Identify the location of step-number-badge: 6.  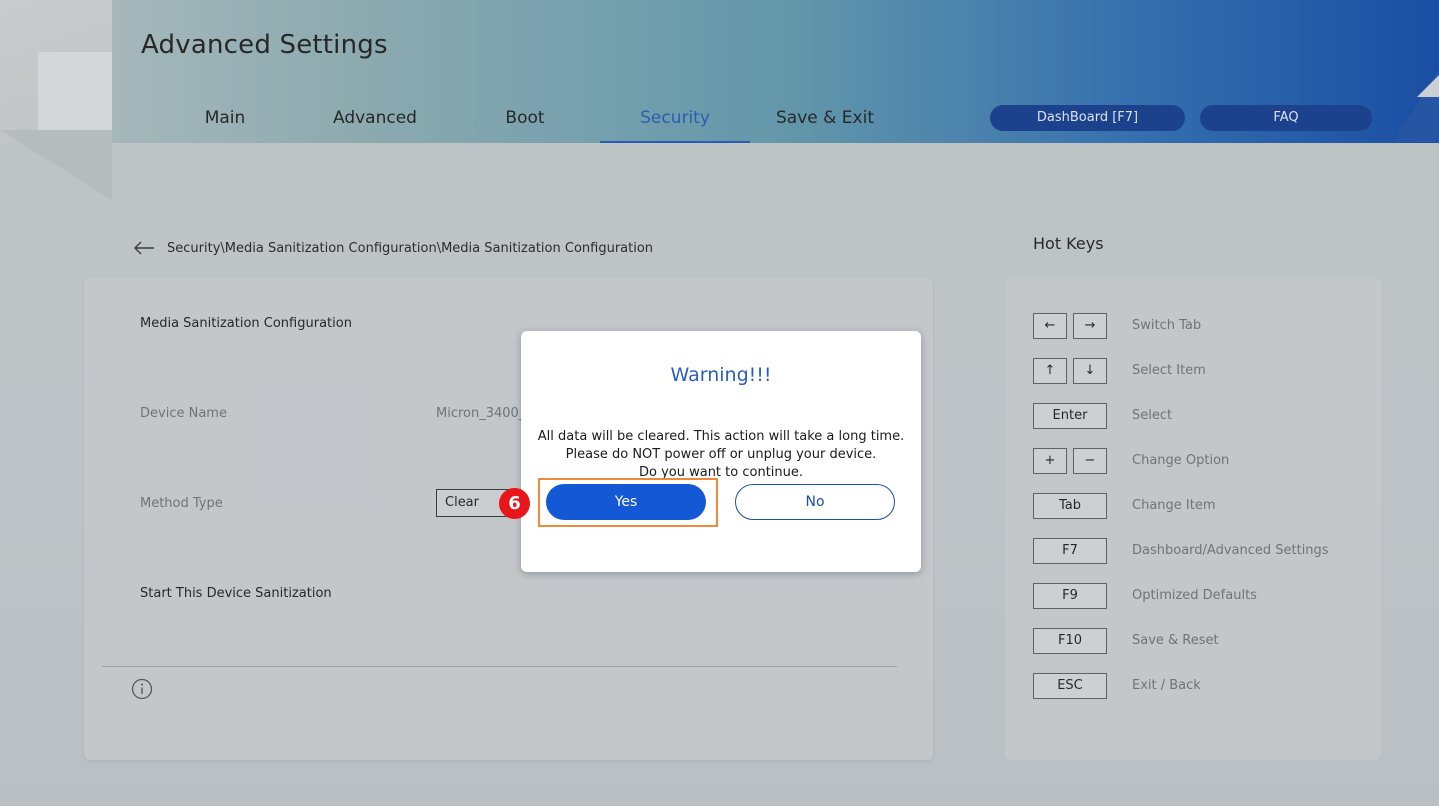
(514, 503).